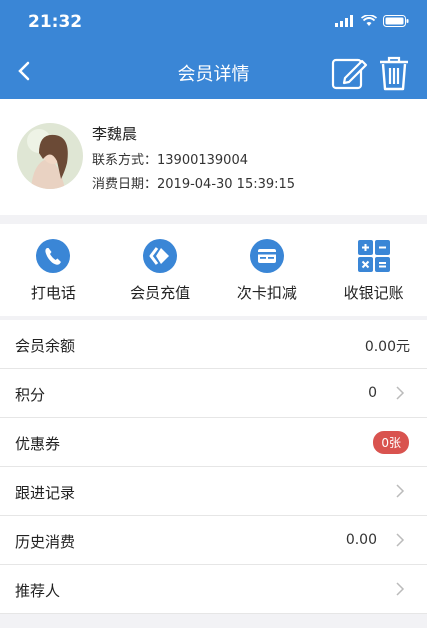 Image resolution: width=427 pixels, height=628 pixels. I want to click on edit-icon, so click(350, 73).